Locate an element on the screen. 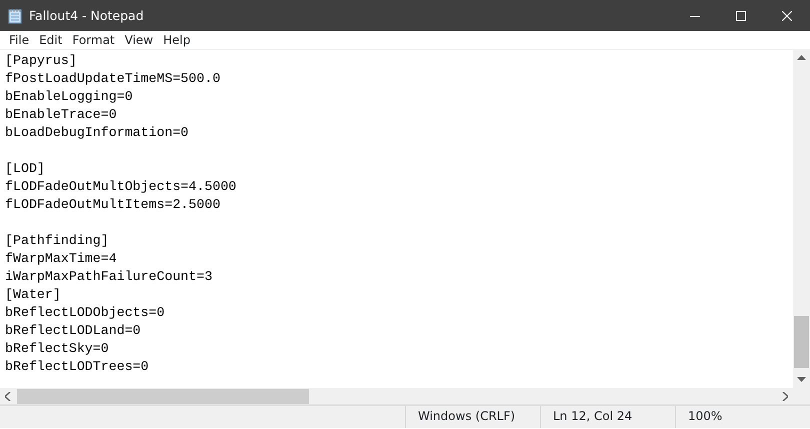  close-icon is located at coordinates (787, 15).